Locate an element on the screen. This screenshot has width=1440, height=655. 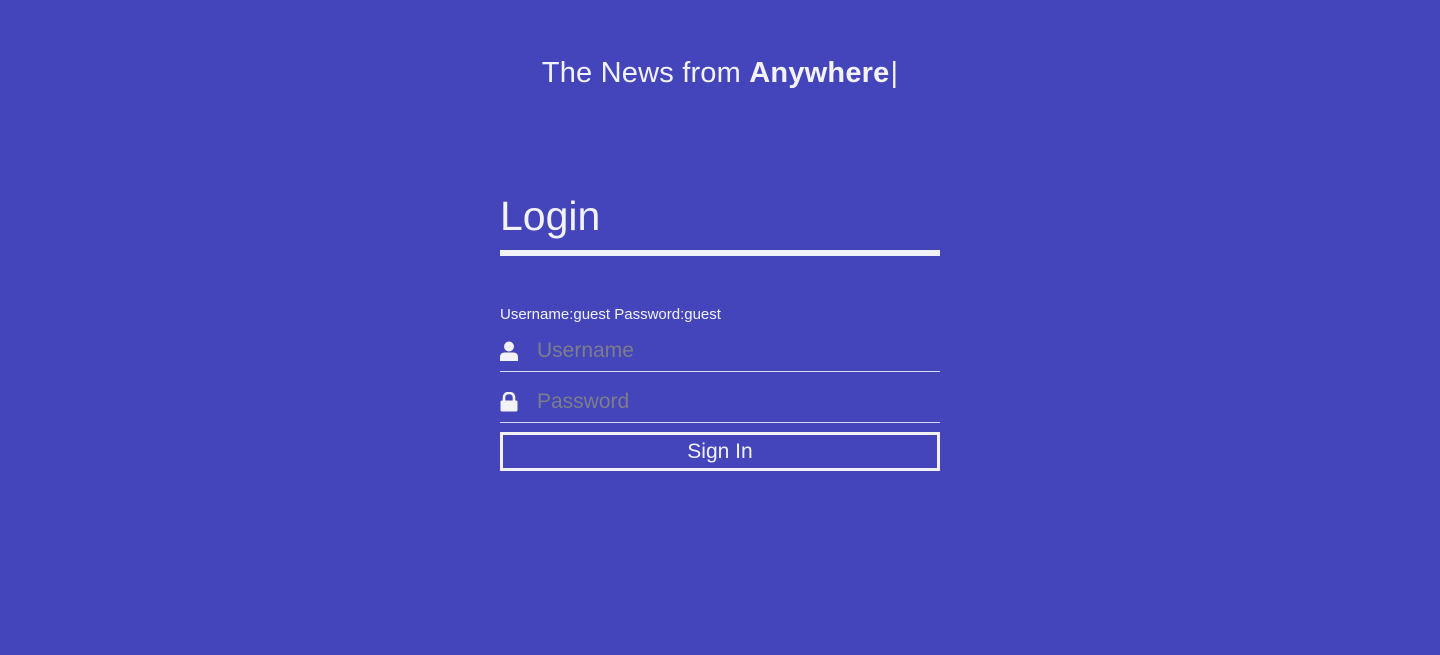
login-form: Sign In is located at coordinates (720, 401).